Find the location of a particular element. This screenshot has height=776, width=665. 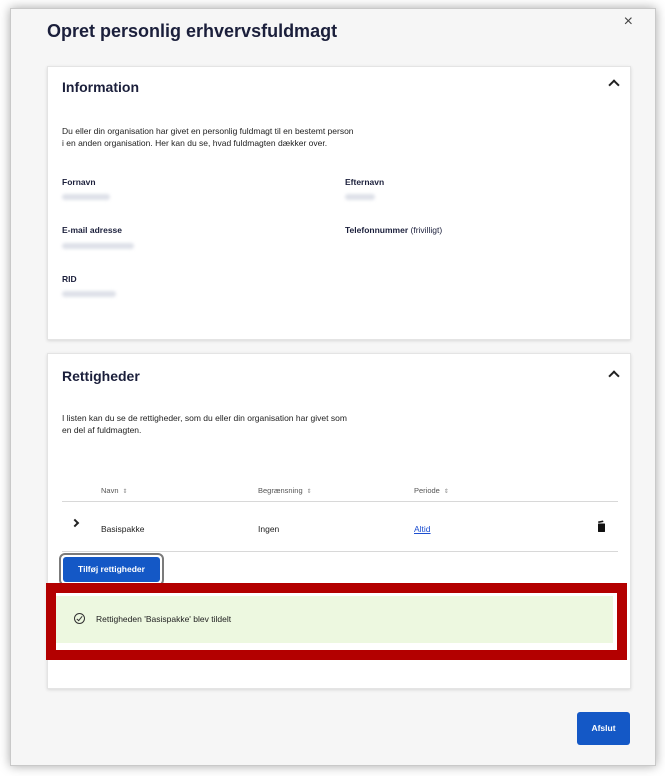

column-header-begraensning: Begrænsning ⇕ is located at coordinates (285, 490).